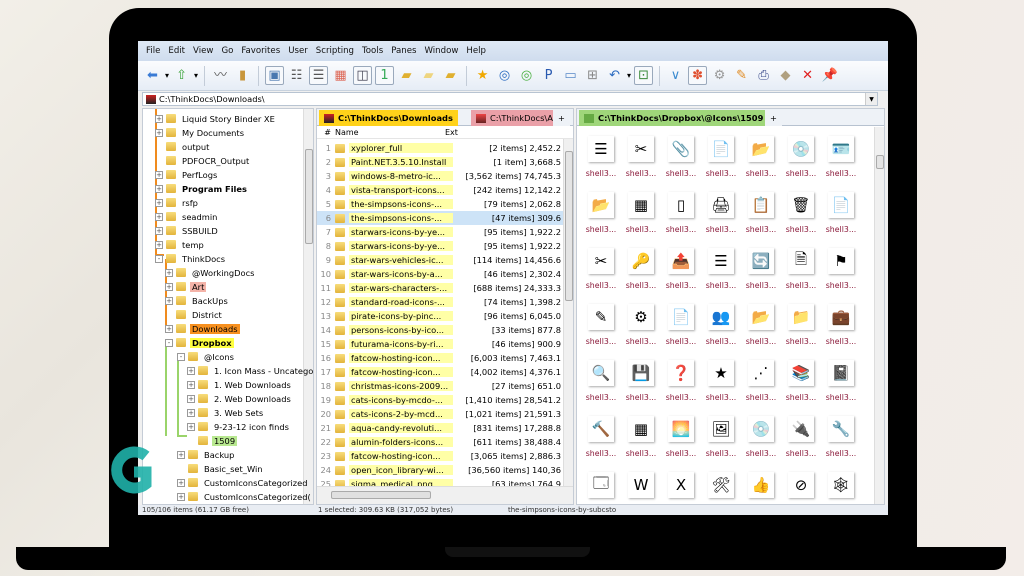  I want to click on tree-item: + PerfLogs, so click(187, 174).